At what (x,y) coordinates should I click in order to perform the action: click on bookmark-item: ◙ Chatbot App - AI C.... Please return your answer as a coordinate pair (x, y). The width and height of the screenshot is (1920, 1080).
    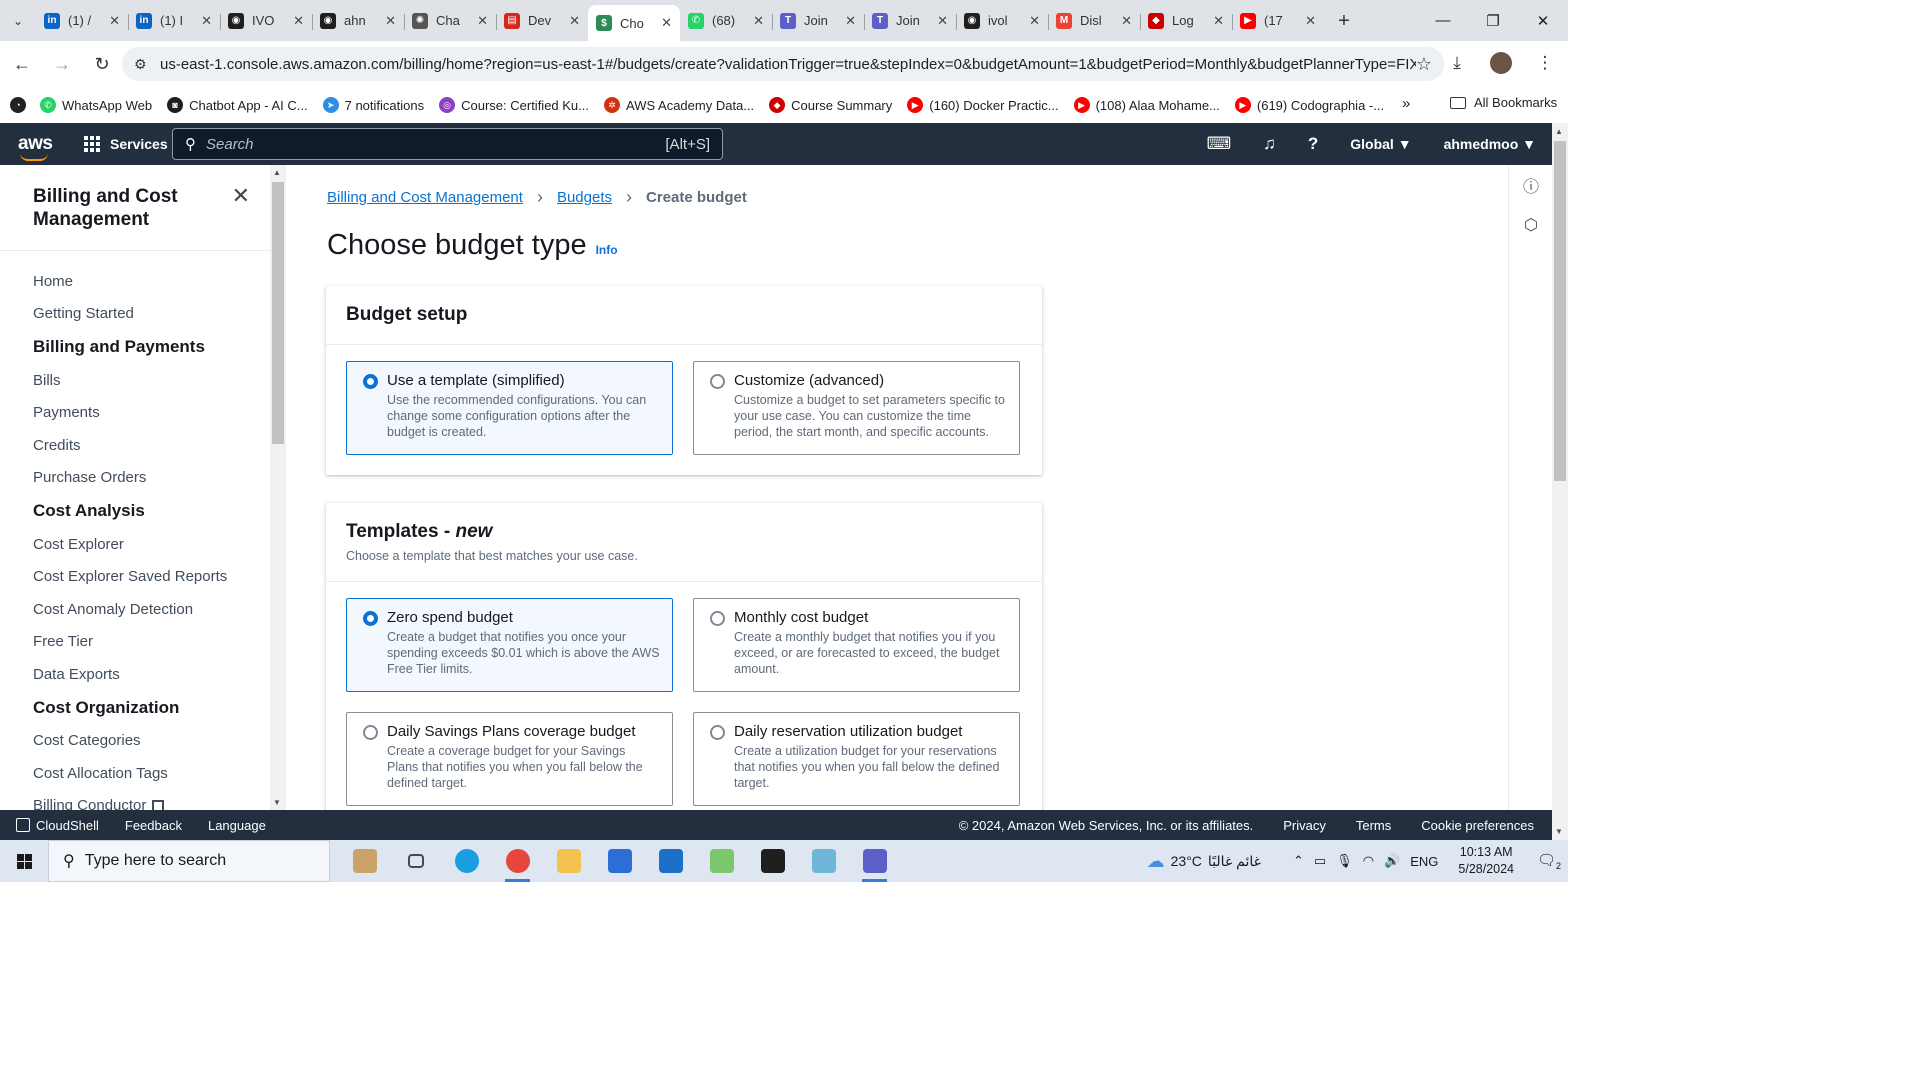
    Looking at the image, I should click on (237, 105).